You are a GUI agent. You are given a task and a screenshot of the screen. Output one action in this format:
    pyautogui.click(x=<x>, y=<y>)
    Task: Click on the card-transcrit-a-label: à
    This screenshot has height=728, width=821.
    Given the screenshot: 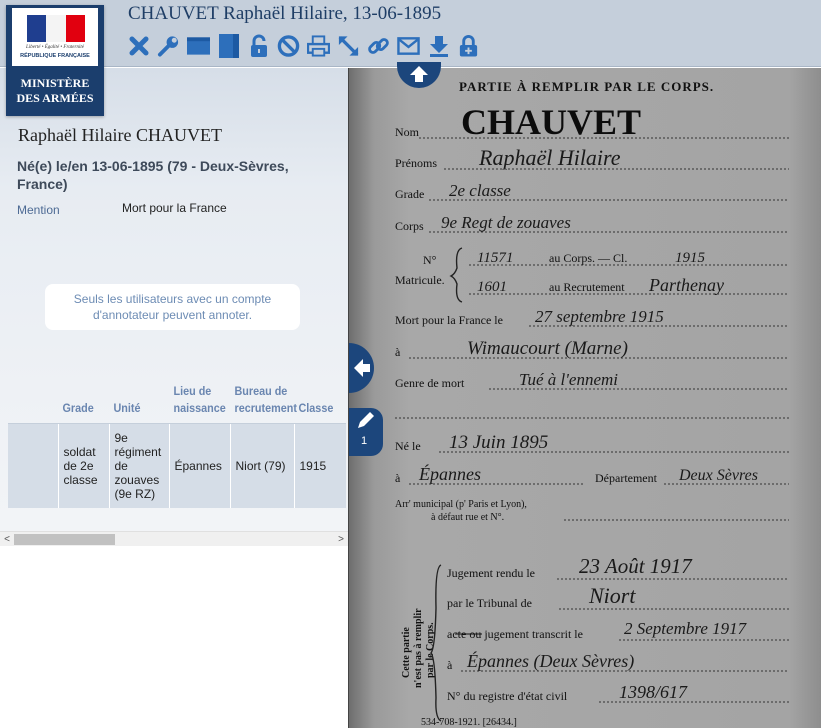 What is the action you would take?
    pyautogui.click(x=450, y=665)
    